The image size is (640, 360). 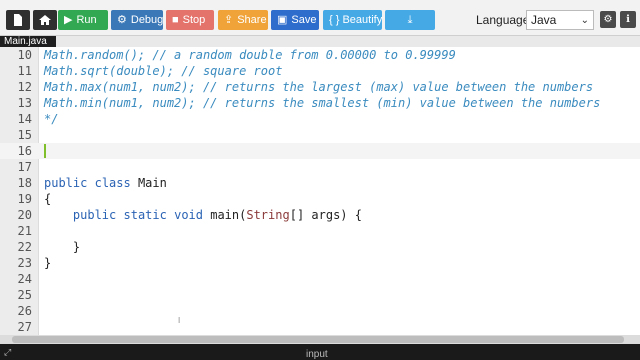 I want to click on line-number: 10, so click(x=24, y=55).